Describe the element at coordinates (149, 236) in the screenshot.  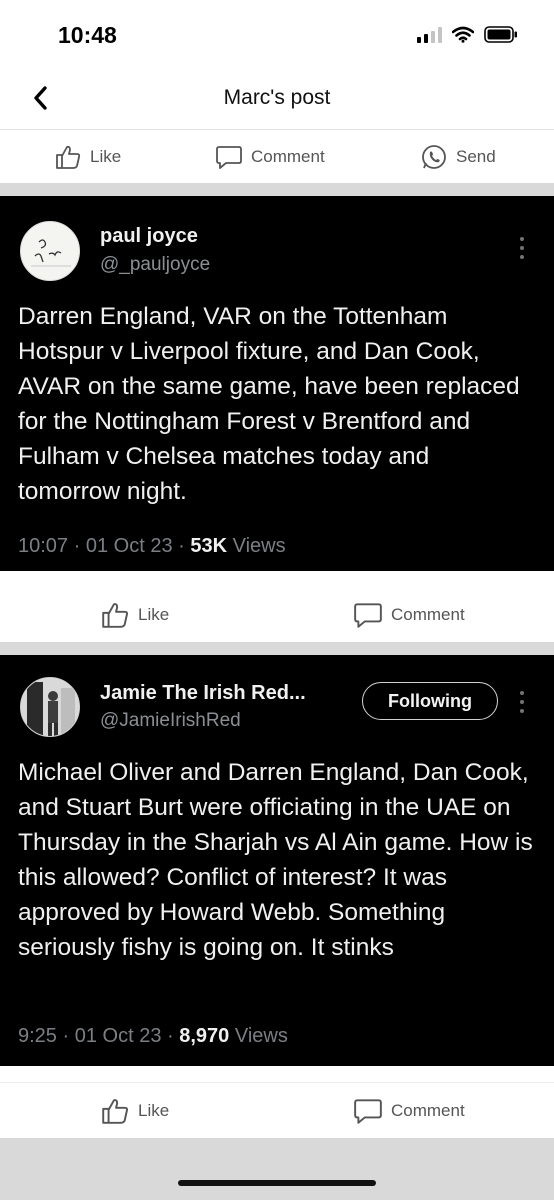
I see `author-name: paul joyce` at that location.